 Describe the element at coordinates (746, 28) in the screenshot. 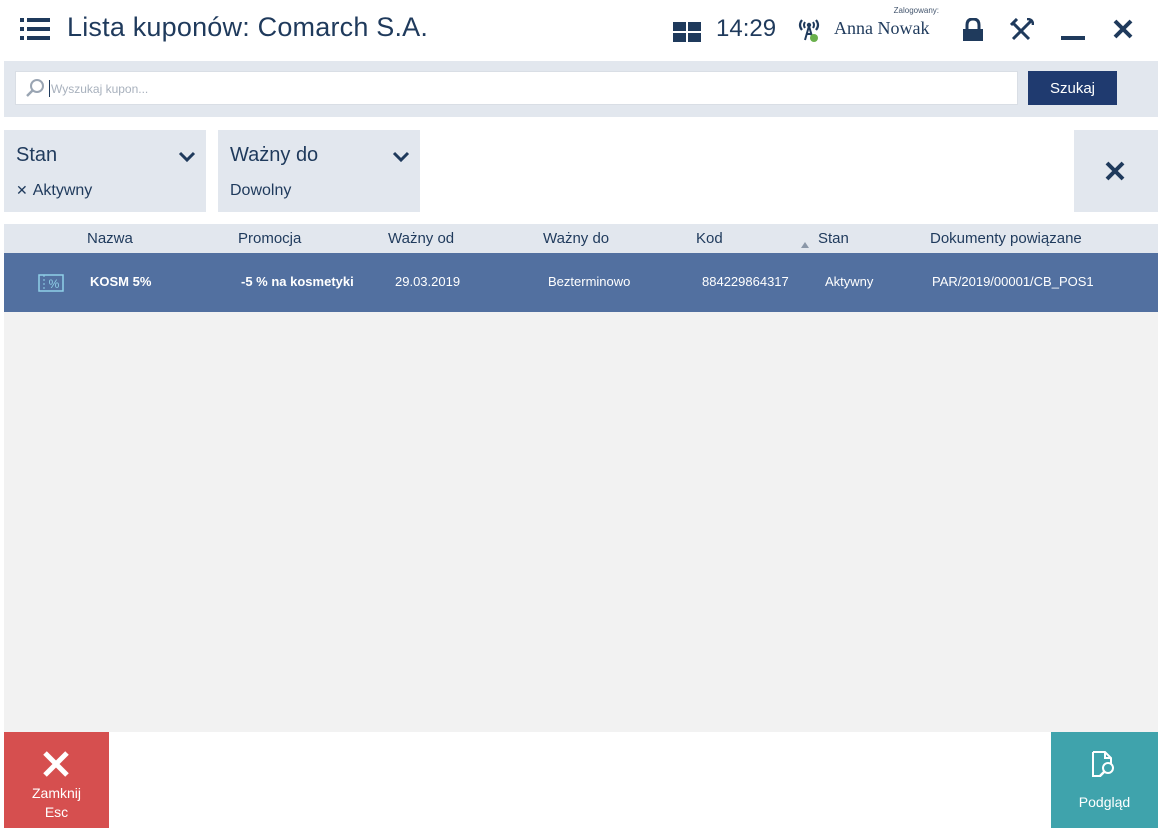

I see `clock: 14:29` at that location.